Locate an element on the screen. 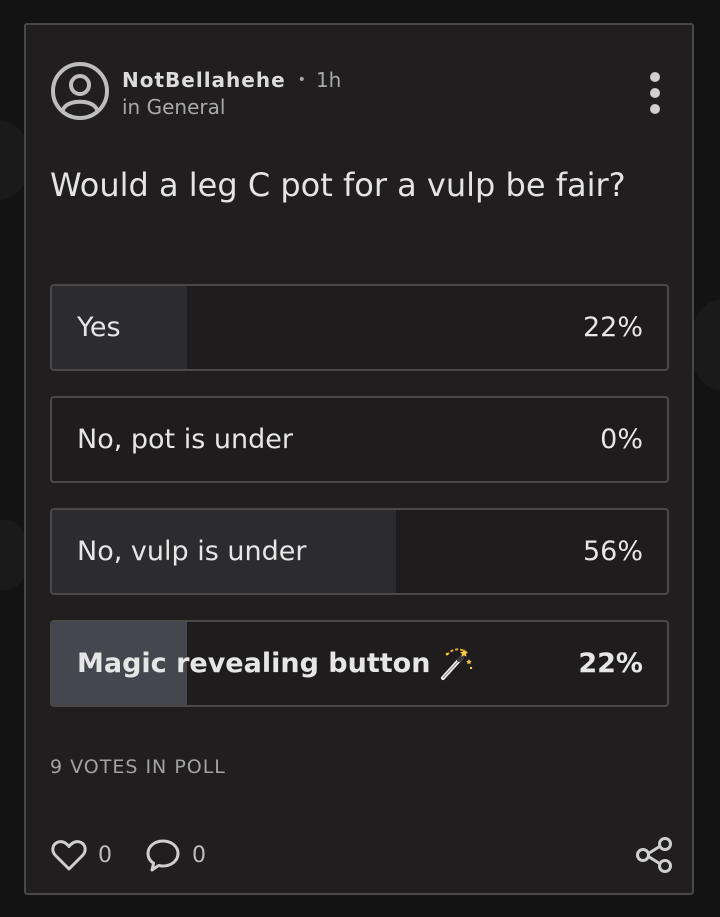 The width and height of the screenshot is (720, 917). heart-icon is located at coordinates (69, 855).